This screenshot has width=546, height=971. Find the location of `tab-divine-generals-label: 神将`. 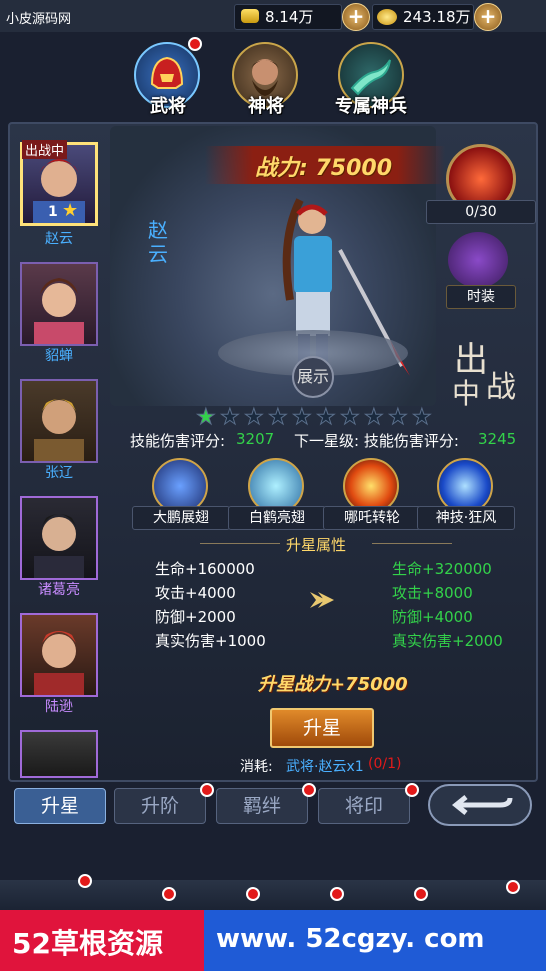

tab-divine-generals-label: 神将 is located at coordinates (266, 106).